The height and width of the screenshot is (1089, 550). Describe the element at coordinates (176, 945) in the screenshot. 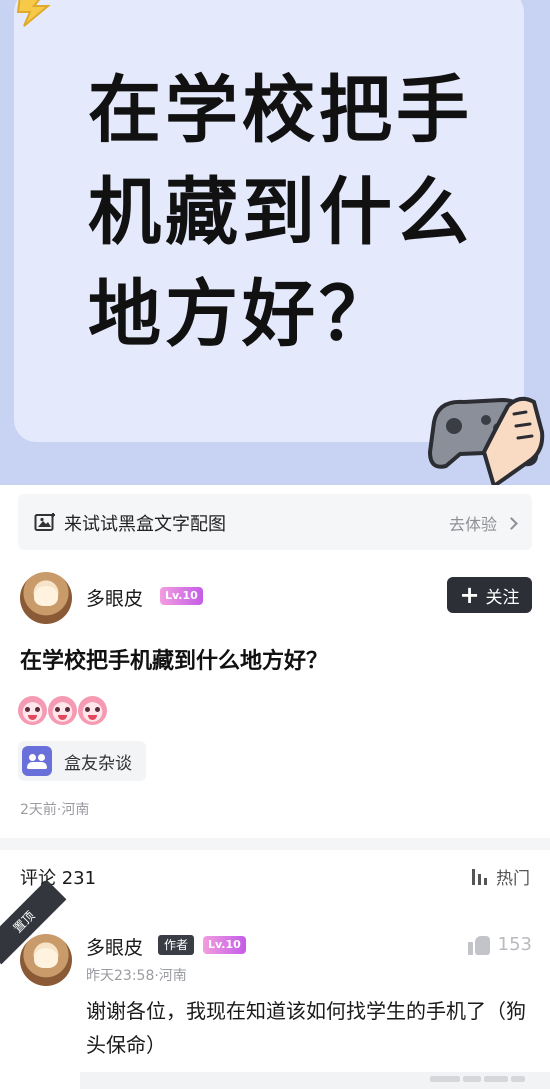

I see `author-tag: 作者` at that location.